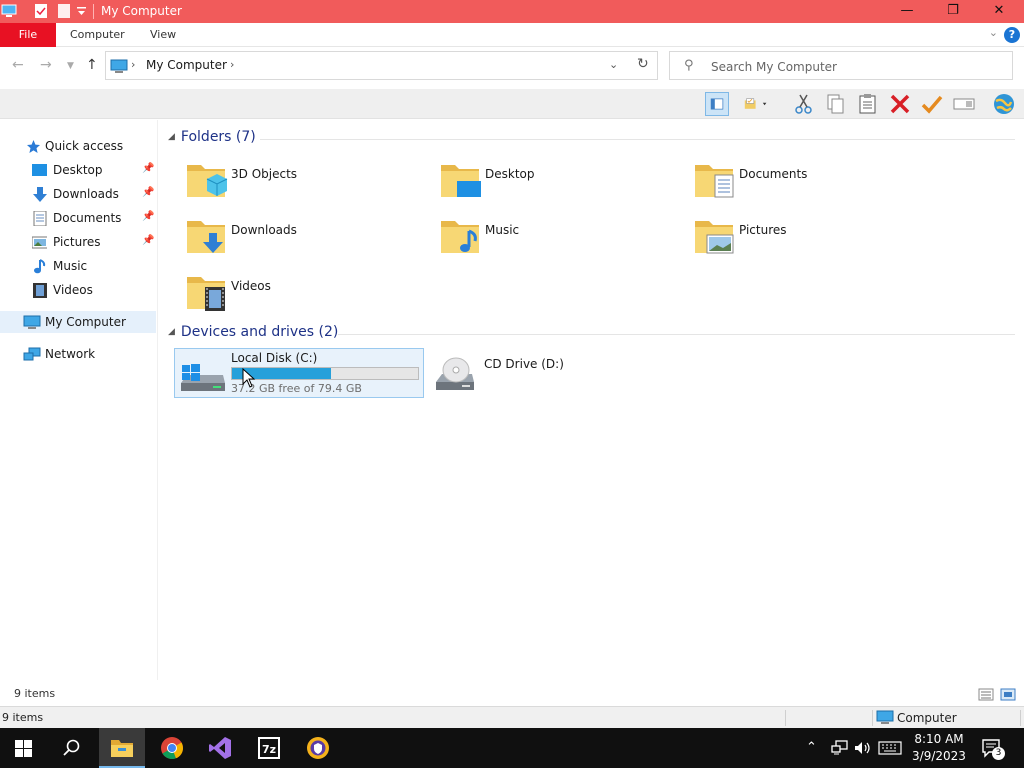 Image resolution: width=1024 pixels, height=768 pixels. I want to click on folders-group-header: ◢ Folders (7), so click(212, 137).